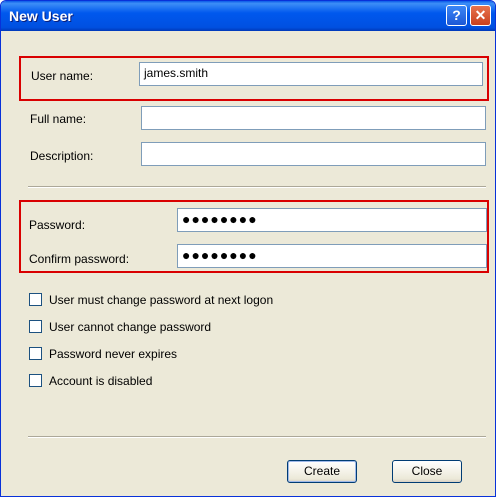 This screenshot has width=496, height=497. I want to click on dialog-title: New User, so click(41, 16).